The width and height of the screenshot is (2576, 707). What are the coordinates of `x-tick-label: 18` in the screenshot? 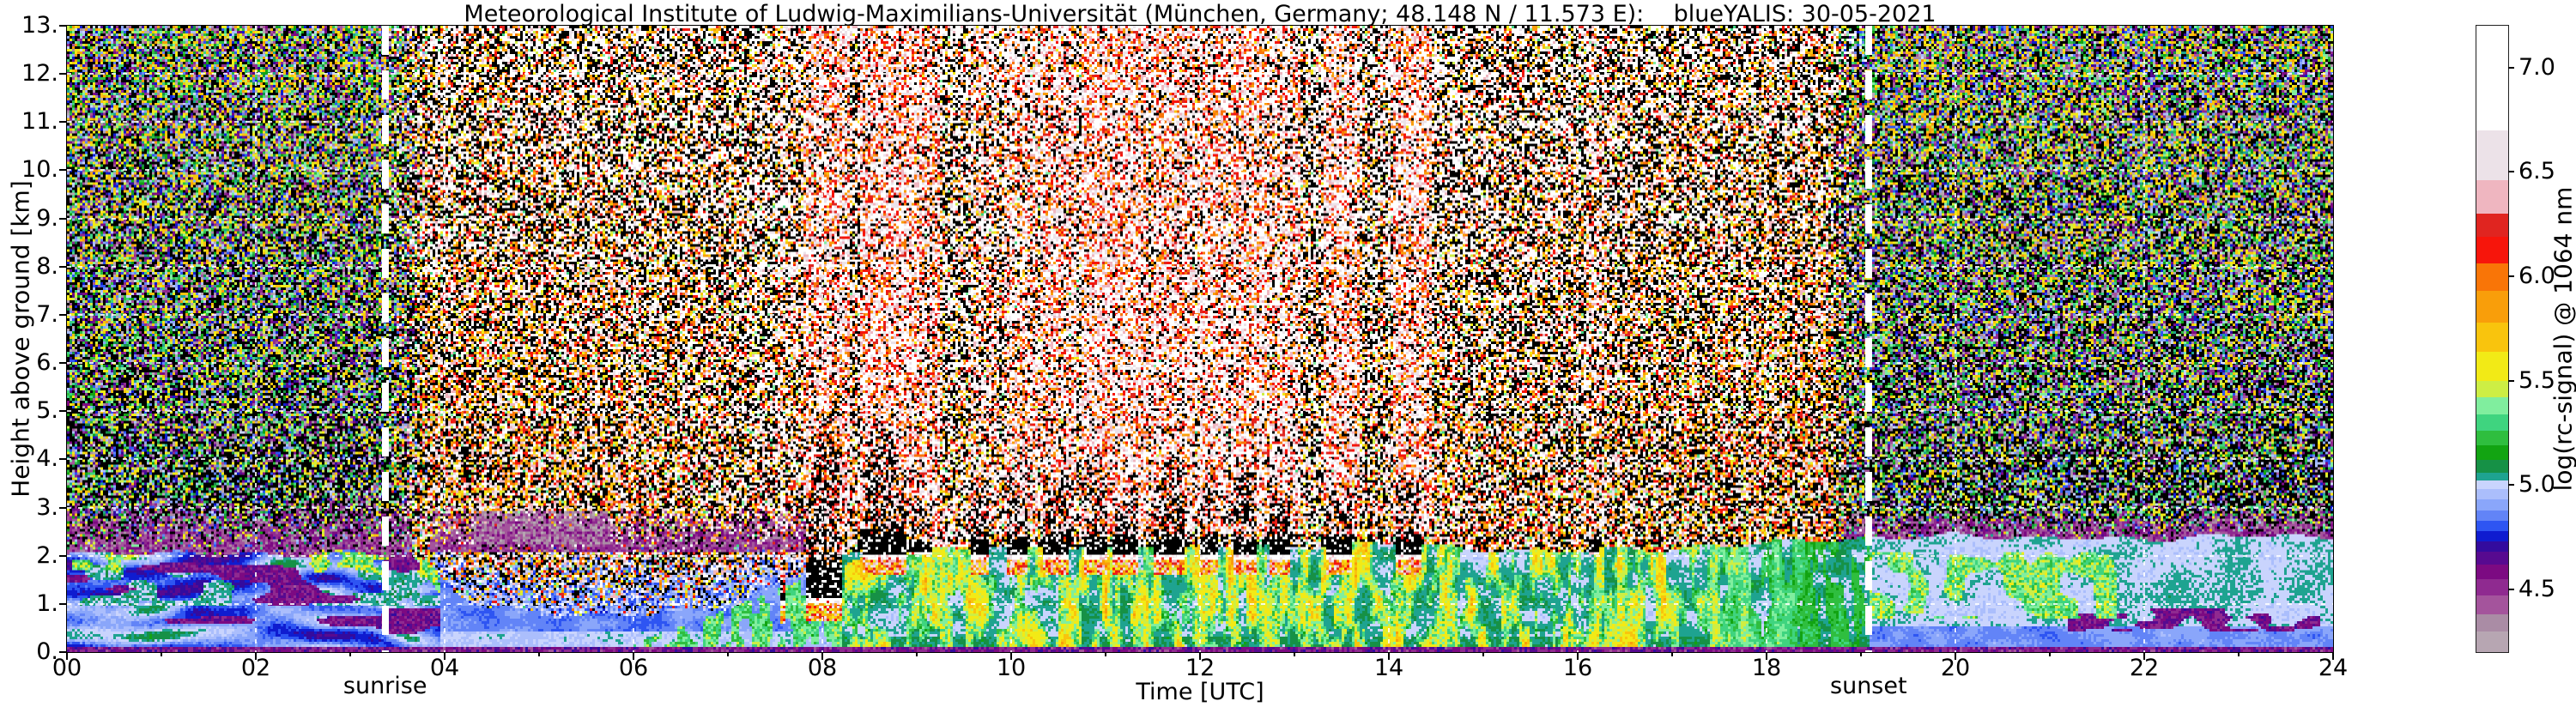 It's located at (1766, 668).